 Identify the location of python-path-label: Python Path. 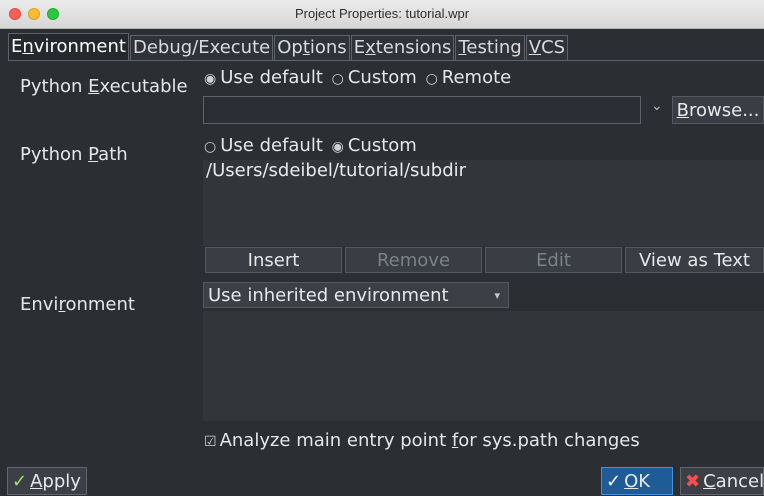
(74, 154).